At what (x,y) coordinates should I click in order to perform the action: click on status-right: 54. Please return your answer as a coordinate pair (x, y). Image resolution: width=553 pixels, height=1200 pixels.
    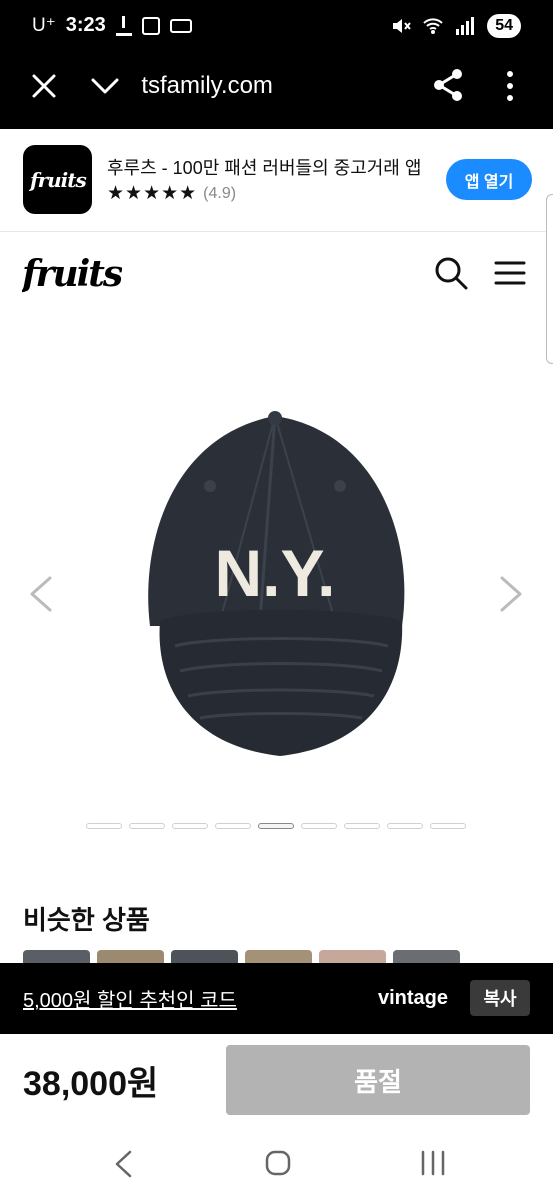
    Looking at the image, I should click on (456, 26).